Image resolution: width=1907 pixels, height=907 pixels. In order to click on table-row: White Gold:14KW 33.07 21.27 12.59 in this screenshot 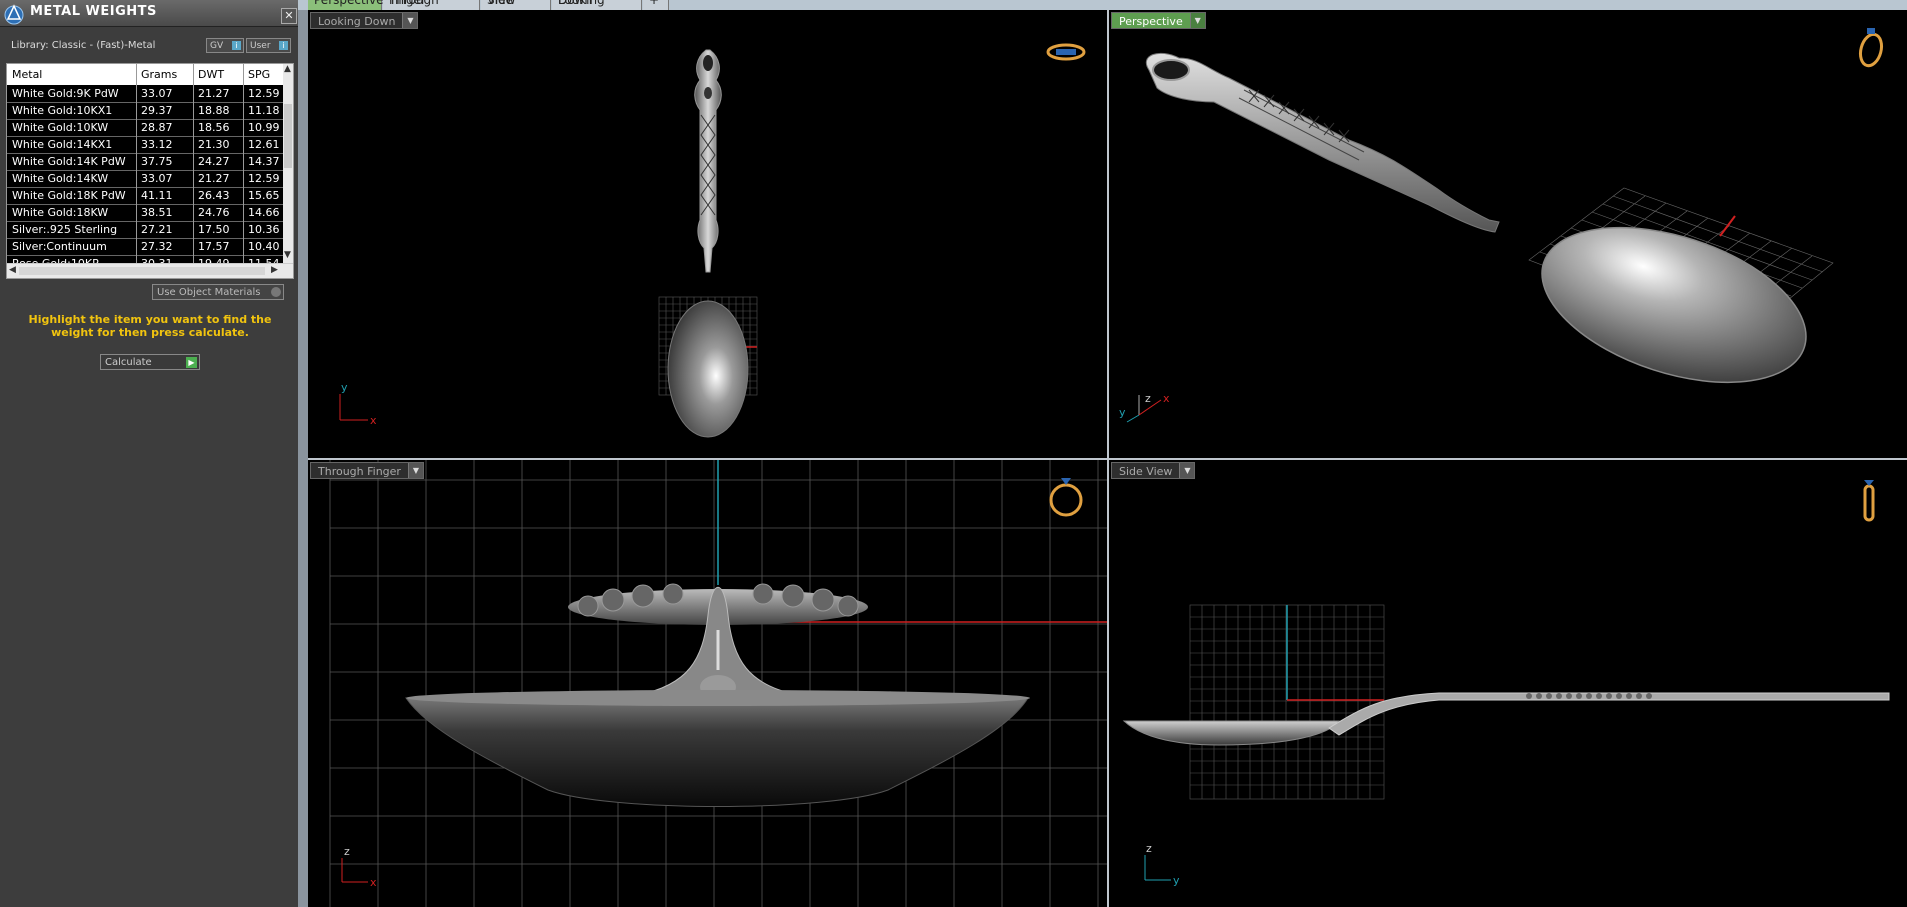, I will do `click(145, 179)`.